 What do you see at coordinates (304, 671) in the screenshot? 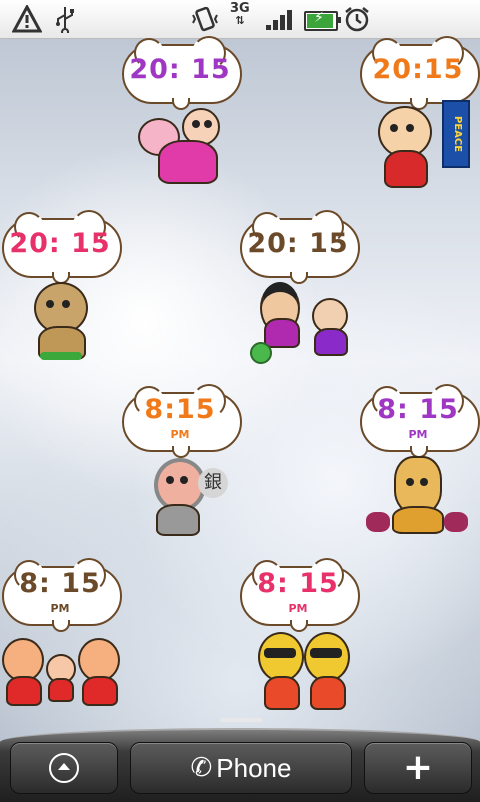
I see `cartoon-sunglasses-duo` at bounding box center [304, 671].